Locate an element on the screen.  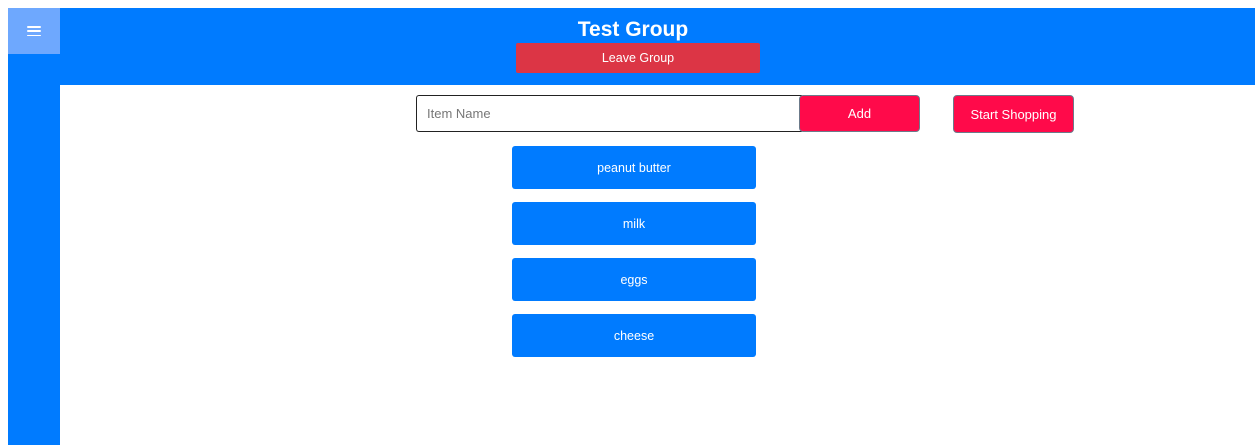
list-item: milk is located at coordinates (634, 223).